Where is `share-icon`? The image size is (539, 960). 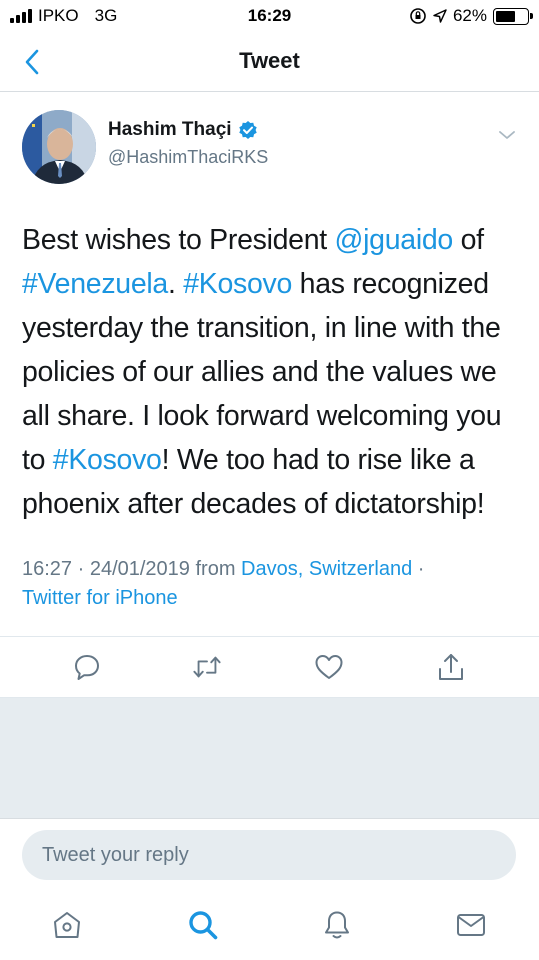
share-icon is located at coordinates (451, 667).